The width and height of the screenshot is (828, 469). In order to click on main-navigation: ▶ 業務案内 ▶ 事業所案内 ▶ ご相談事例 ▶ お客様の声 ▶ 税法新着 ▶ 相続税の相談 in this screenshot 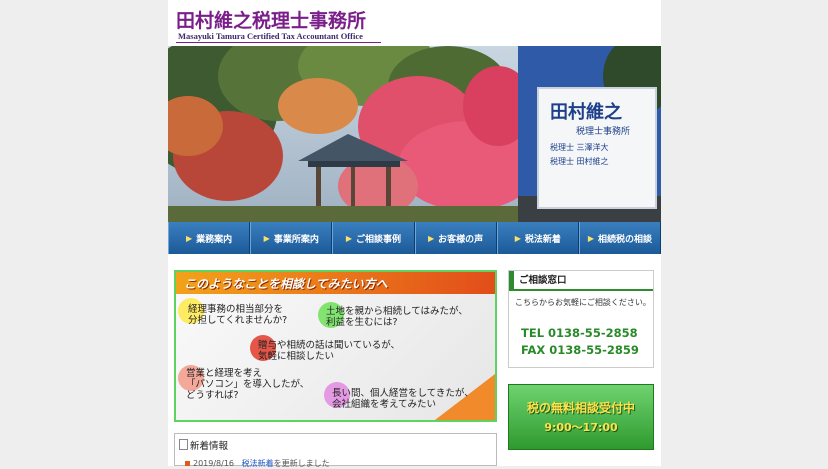, I will do `click(415, 238)`.